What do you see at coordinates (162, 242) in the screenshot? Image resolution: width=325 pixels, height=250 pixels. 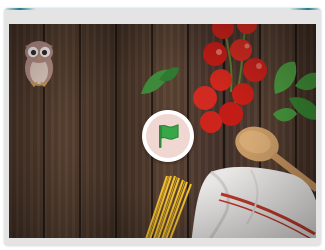 I see `bottom-bar` at bounding box center [162, 242].